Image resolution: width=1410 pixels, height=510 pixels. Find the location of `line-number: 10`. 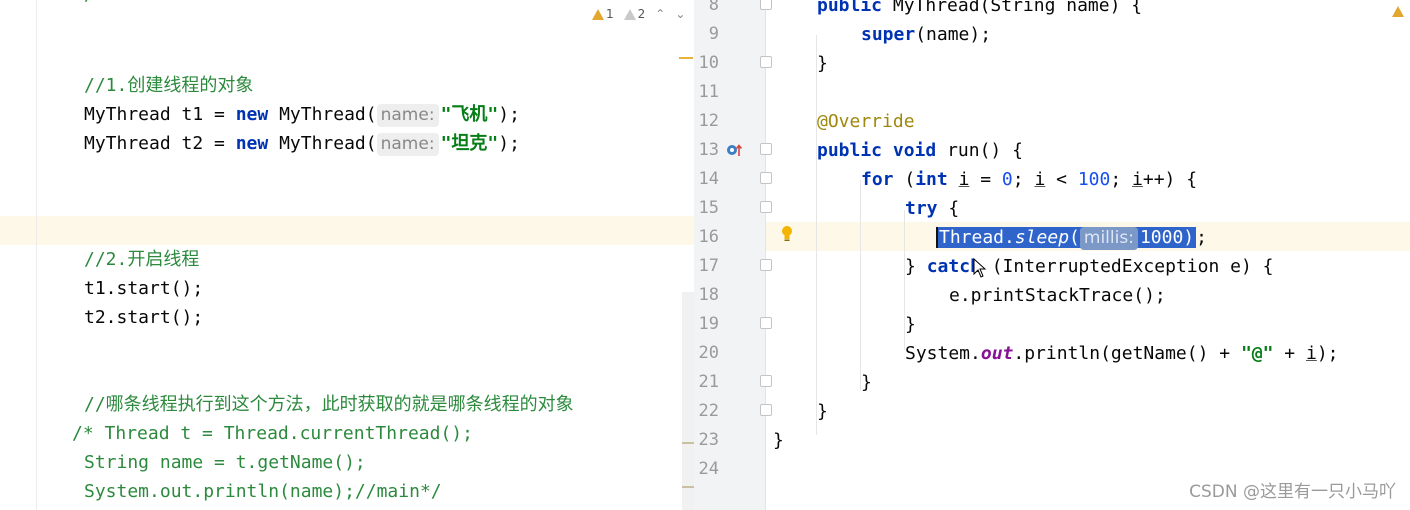

line-number: 10 is located at coordinates (708, 63).